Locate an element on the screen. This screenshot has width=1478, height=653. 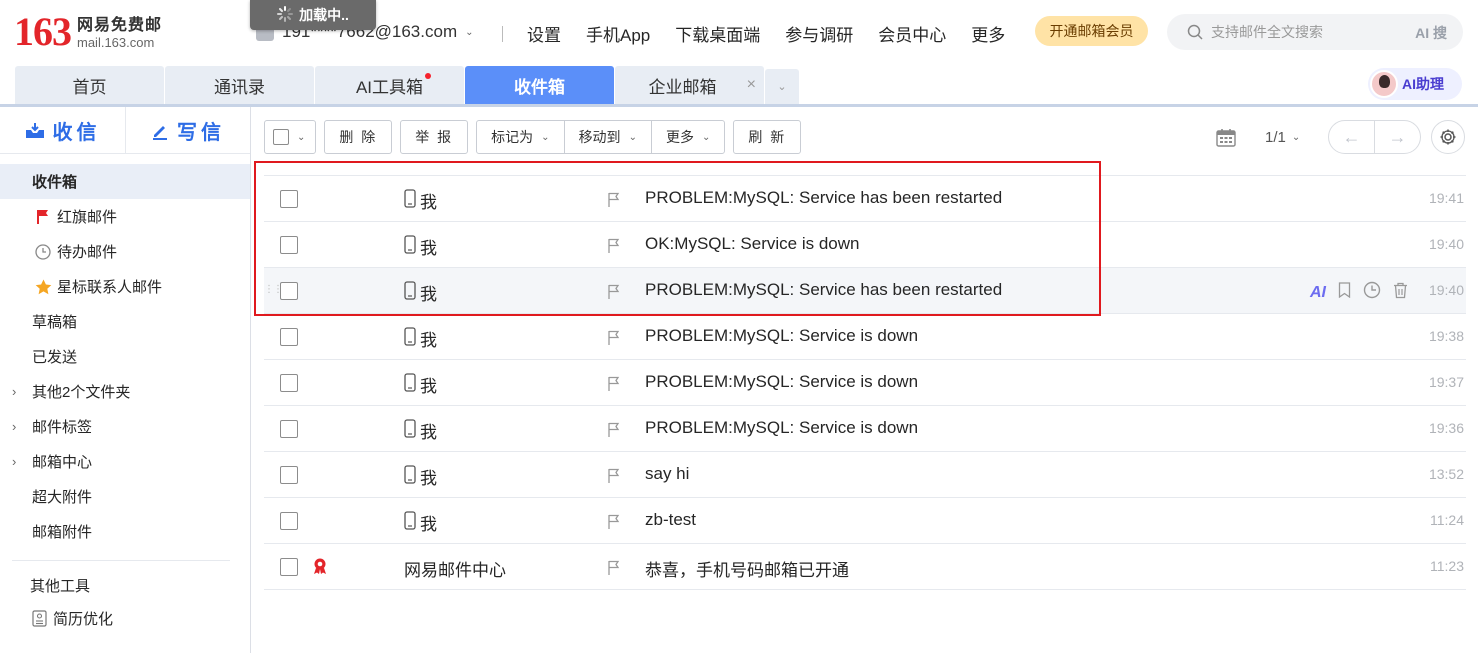
sidebar-item-attachments: 邮箱附件 is located at coordinates (125, 531).